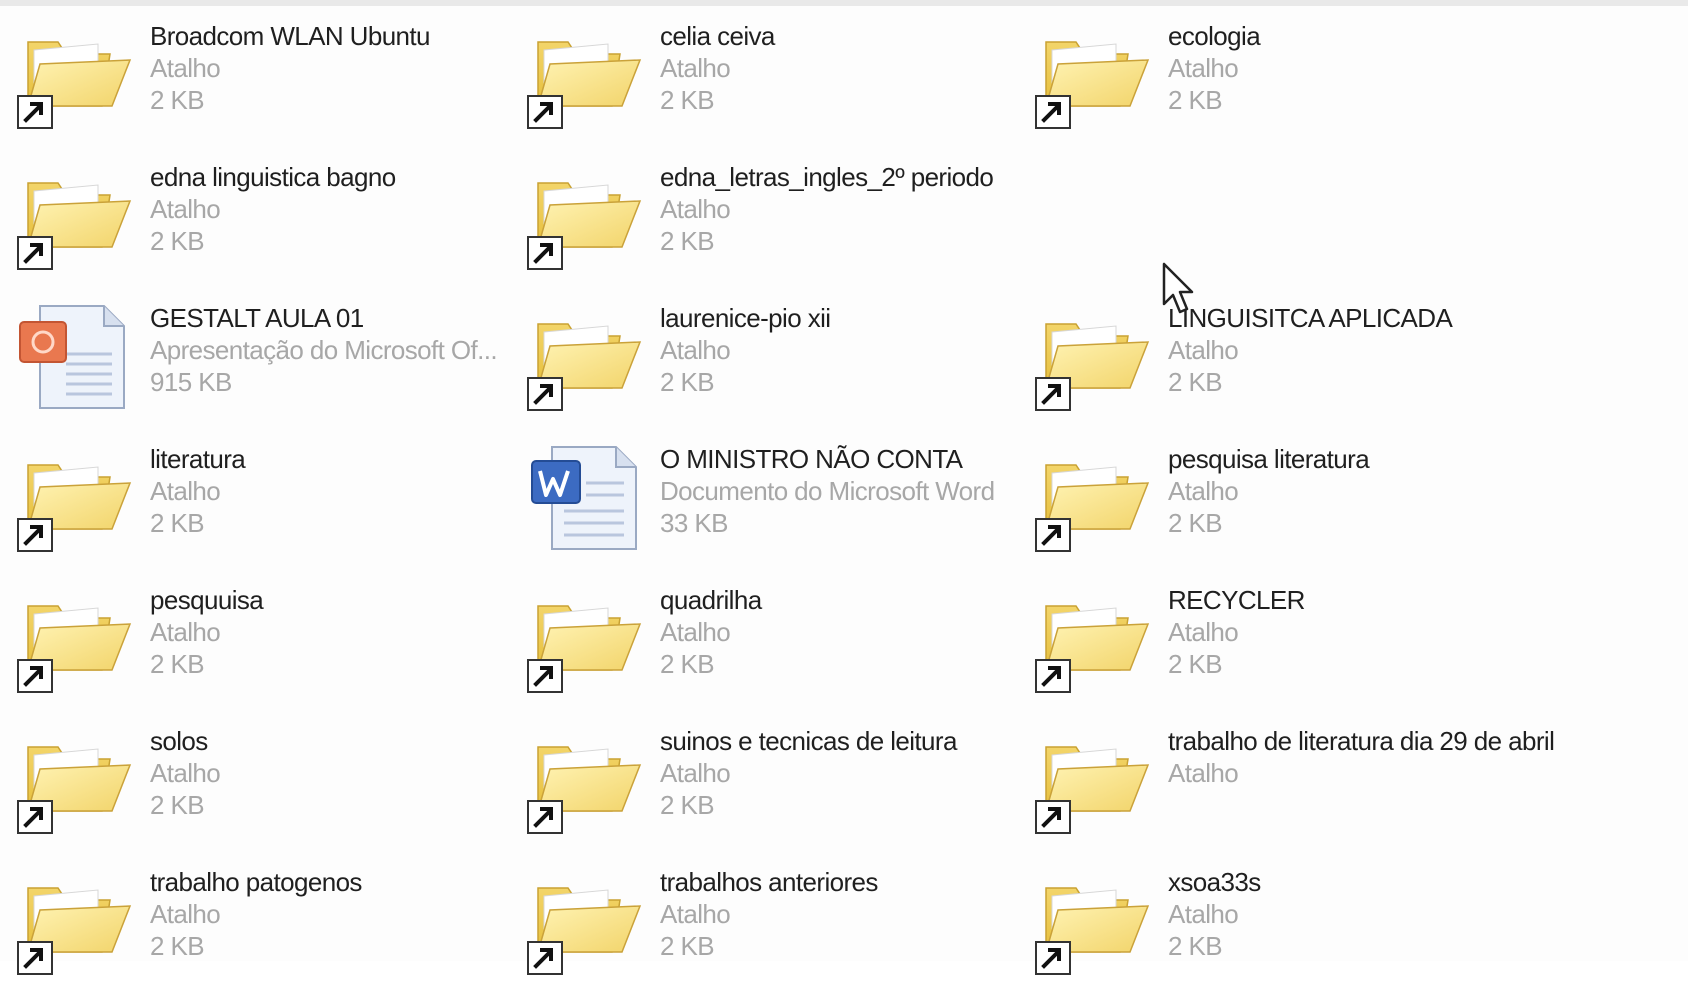 The image size is (1688, 988). I want to click on item-name: xsoa33s, so click(1214, 882).